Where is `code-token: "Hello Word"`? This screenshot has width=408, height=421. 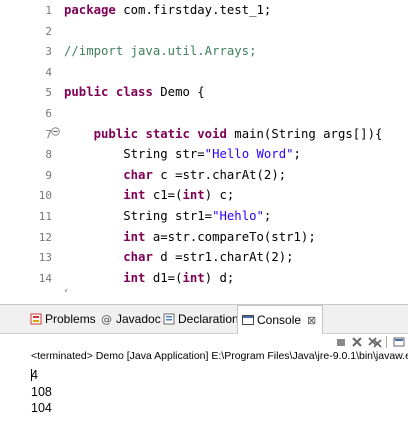 code-token: "Hello Word" is located at coordinates (249, 154).